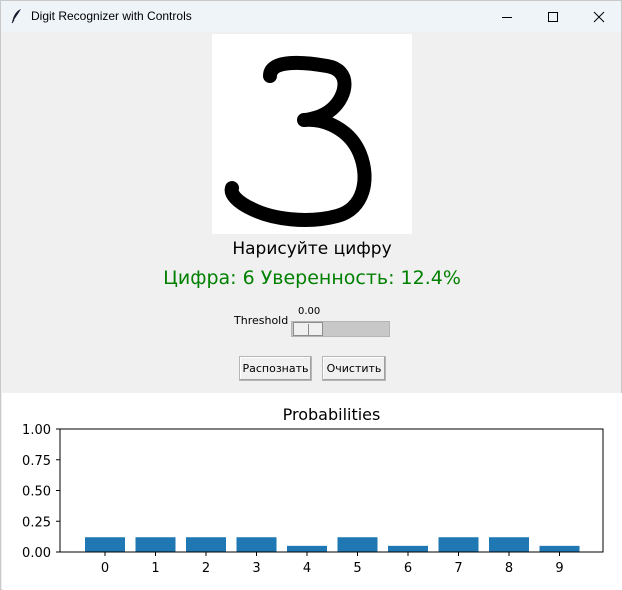  I want to click on x-tick-label: 3, so click(256, 568).